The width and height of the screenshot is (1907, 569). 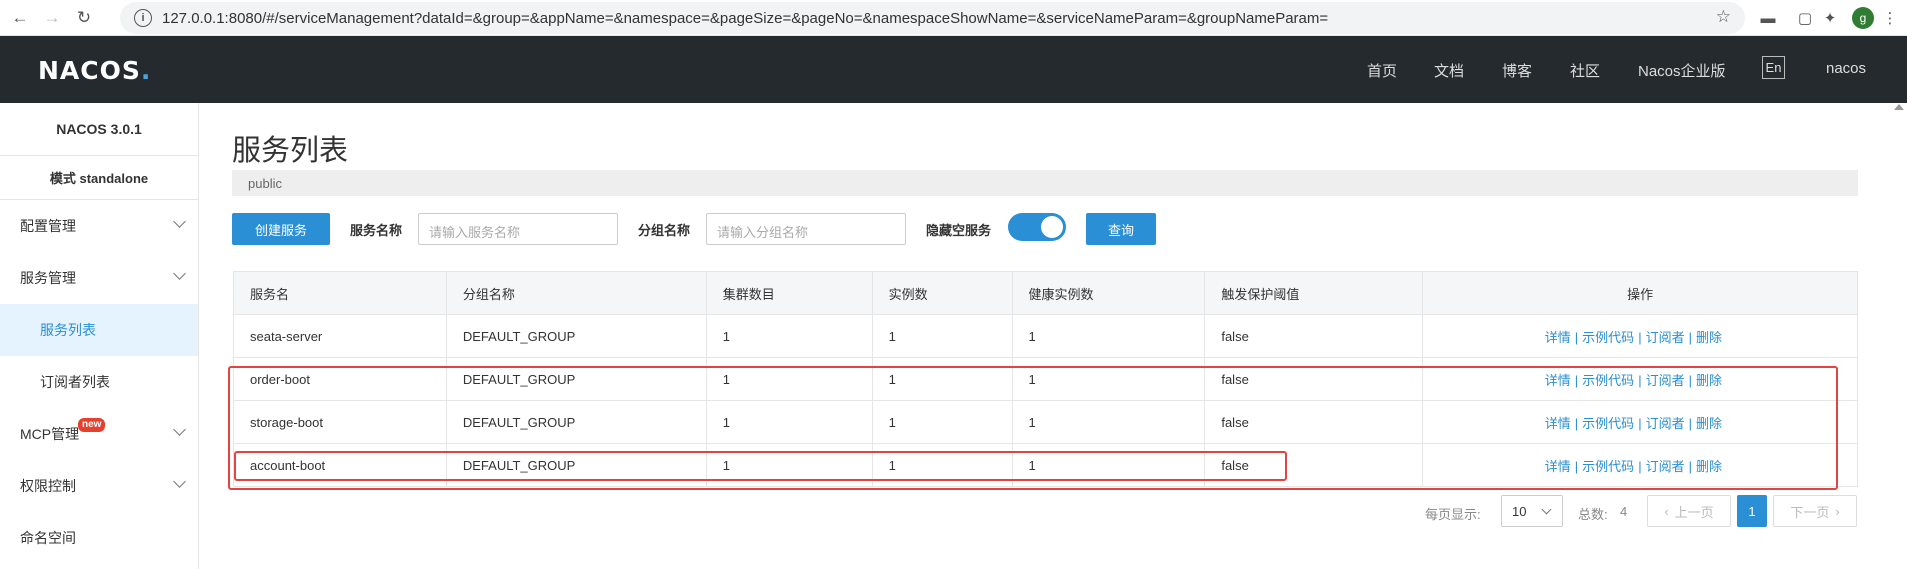 What do you see at coordinates (99, 226) in the screenshot?
I see `sidebar-item-config-management: 配置管理` at bounding box center [99, 226].